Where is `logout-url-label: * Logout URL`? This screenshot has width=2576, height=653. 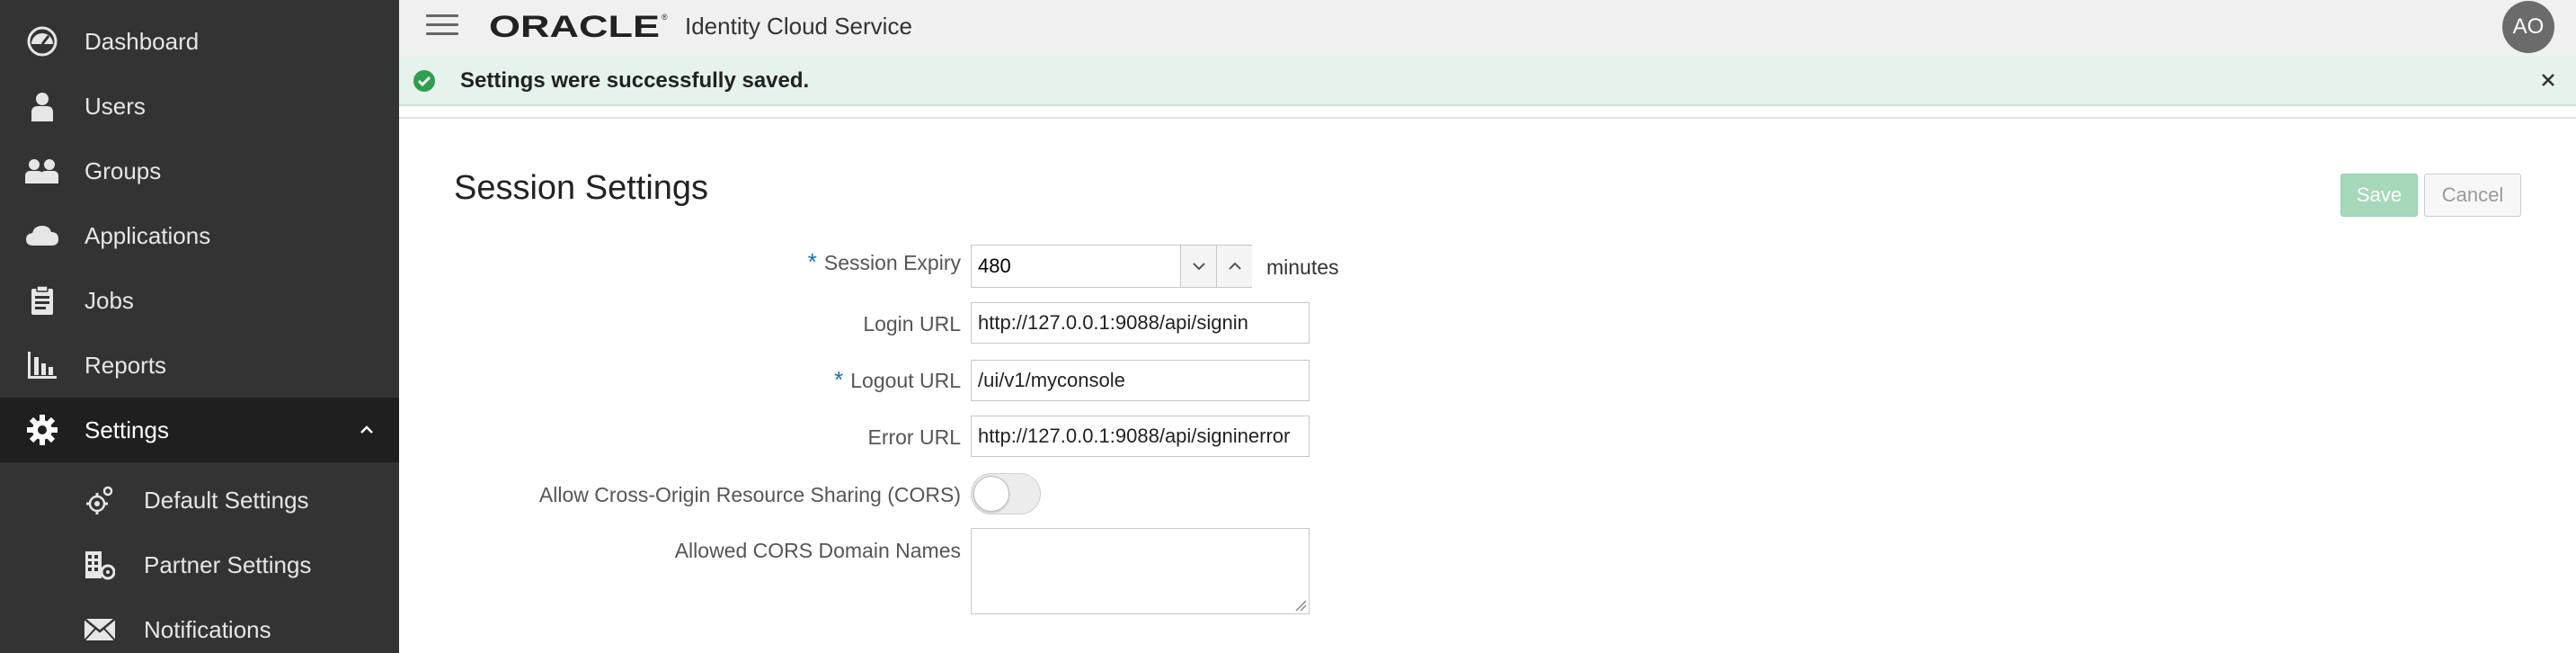
logout-url-label: * Logout URL is located at coordinates (897, 379).